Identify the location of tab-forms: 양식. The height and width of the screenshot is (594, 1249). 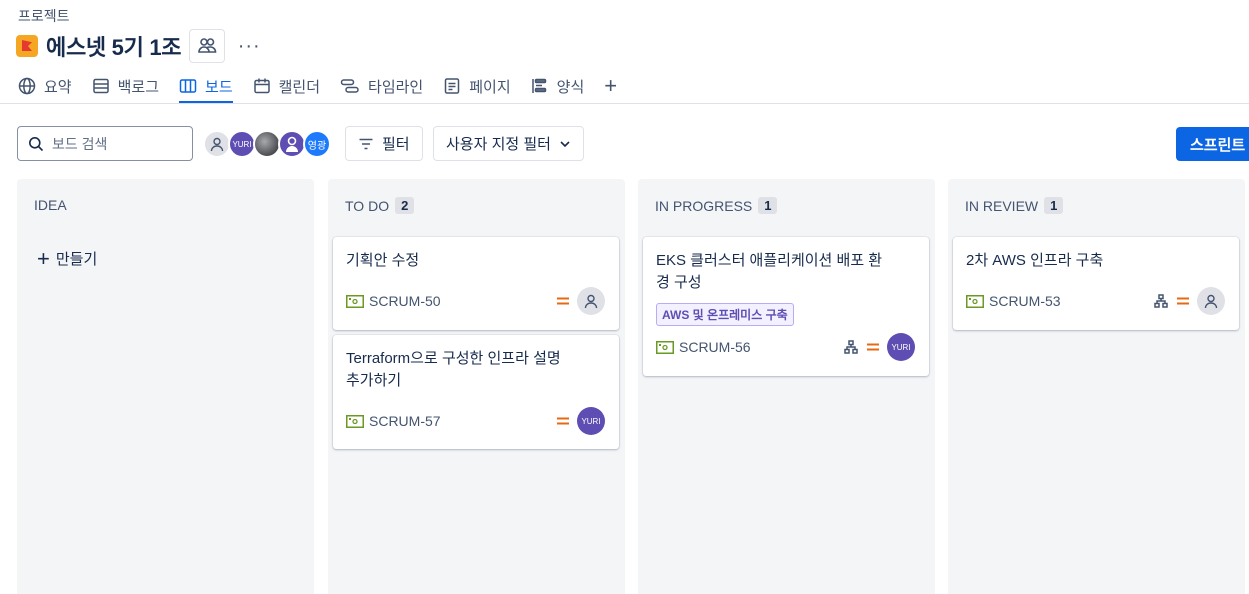
(558, 86).